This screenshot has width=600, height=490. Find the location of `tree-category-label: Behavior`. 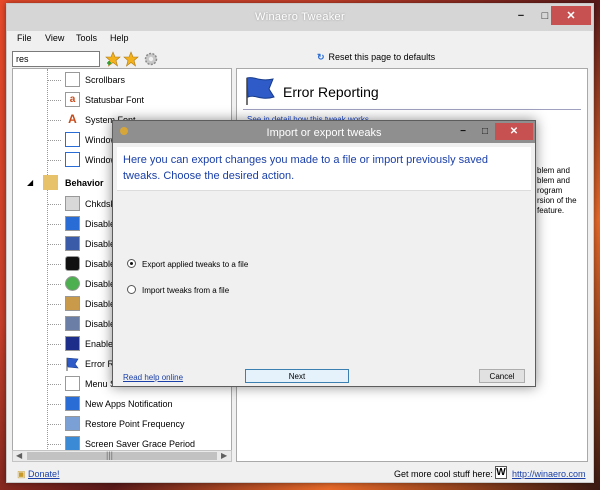

tree-category-label: Behavior is located at coordinates (84, 183).